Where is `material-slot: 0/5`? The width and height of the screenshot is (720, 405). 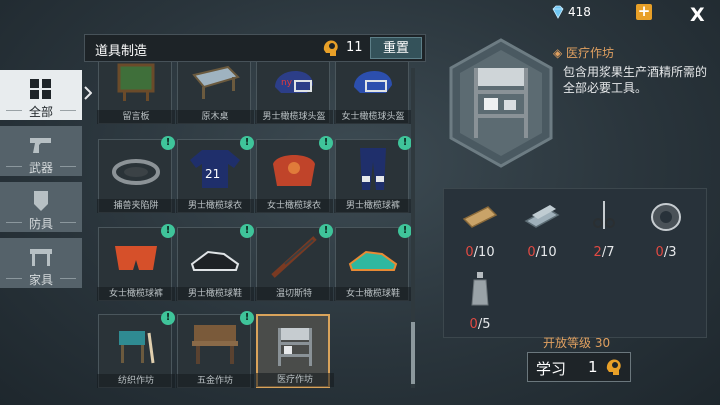 material-slot: 0/5 is located at coordinates (480, 300).